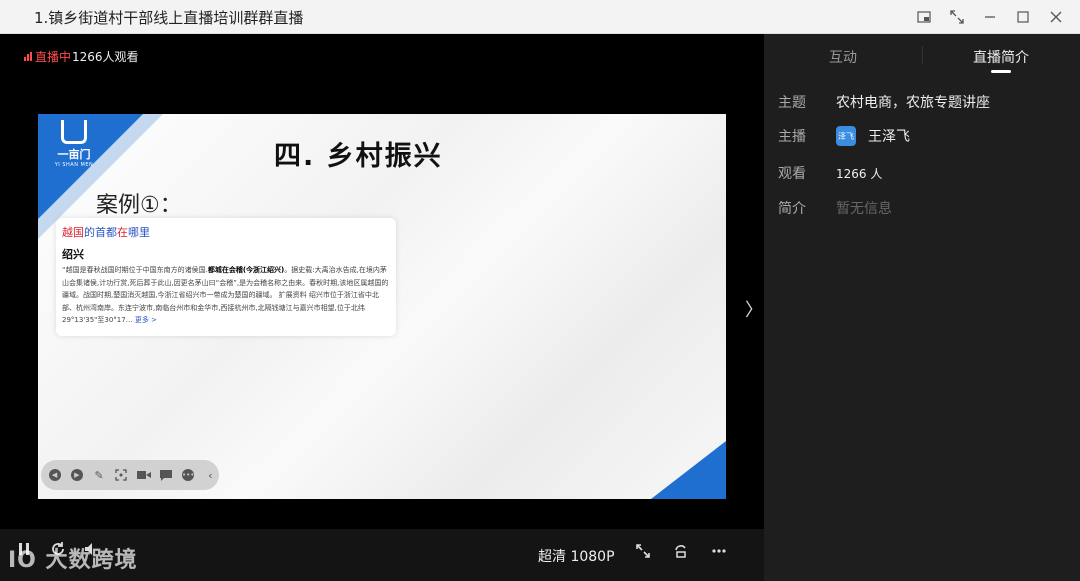  What do you see at coordinates (1022, 17) in the screenshot?
I see `maximize-icon` at bounding box center [1022, 17].